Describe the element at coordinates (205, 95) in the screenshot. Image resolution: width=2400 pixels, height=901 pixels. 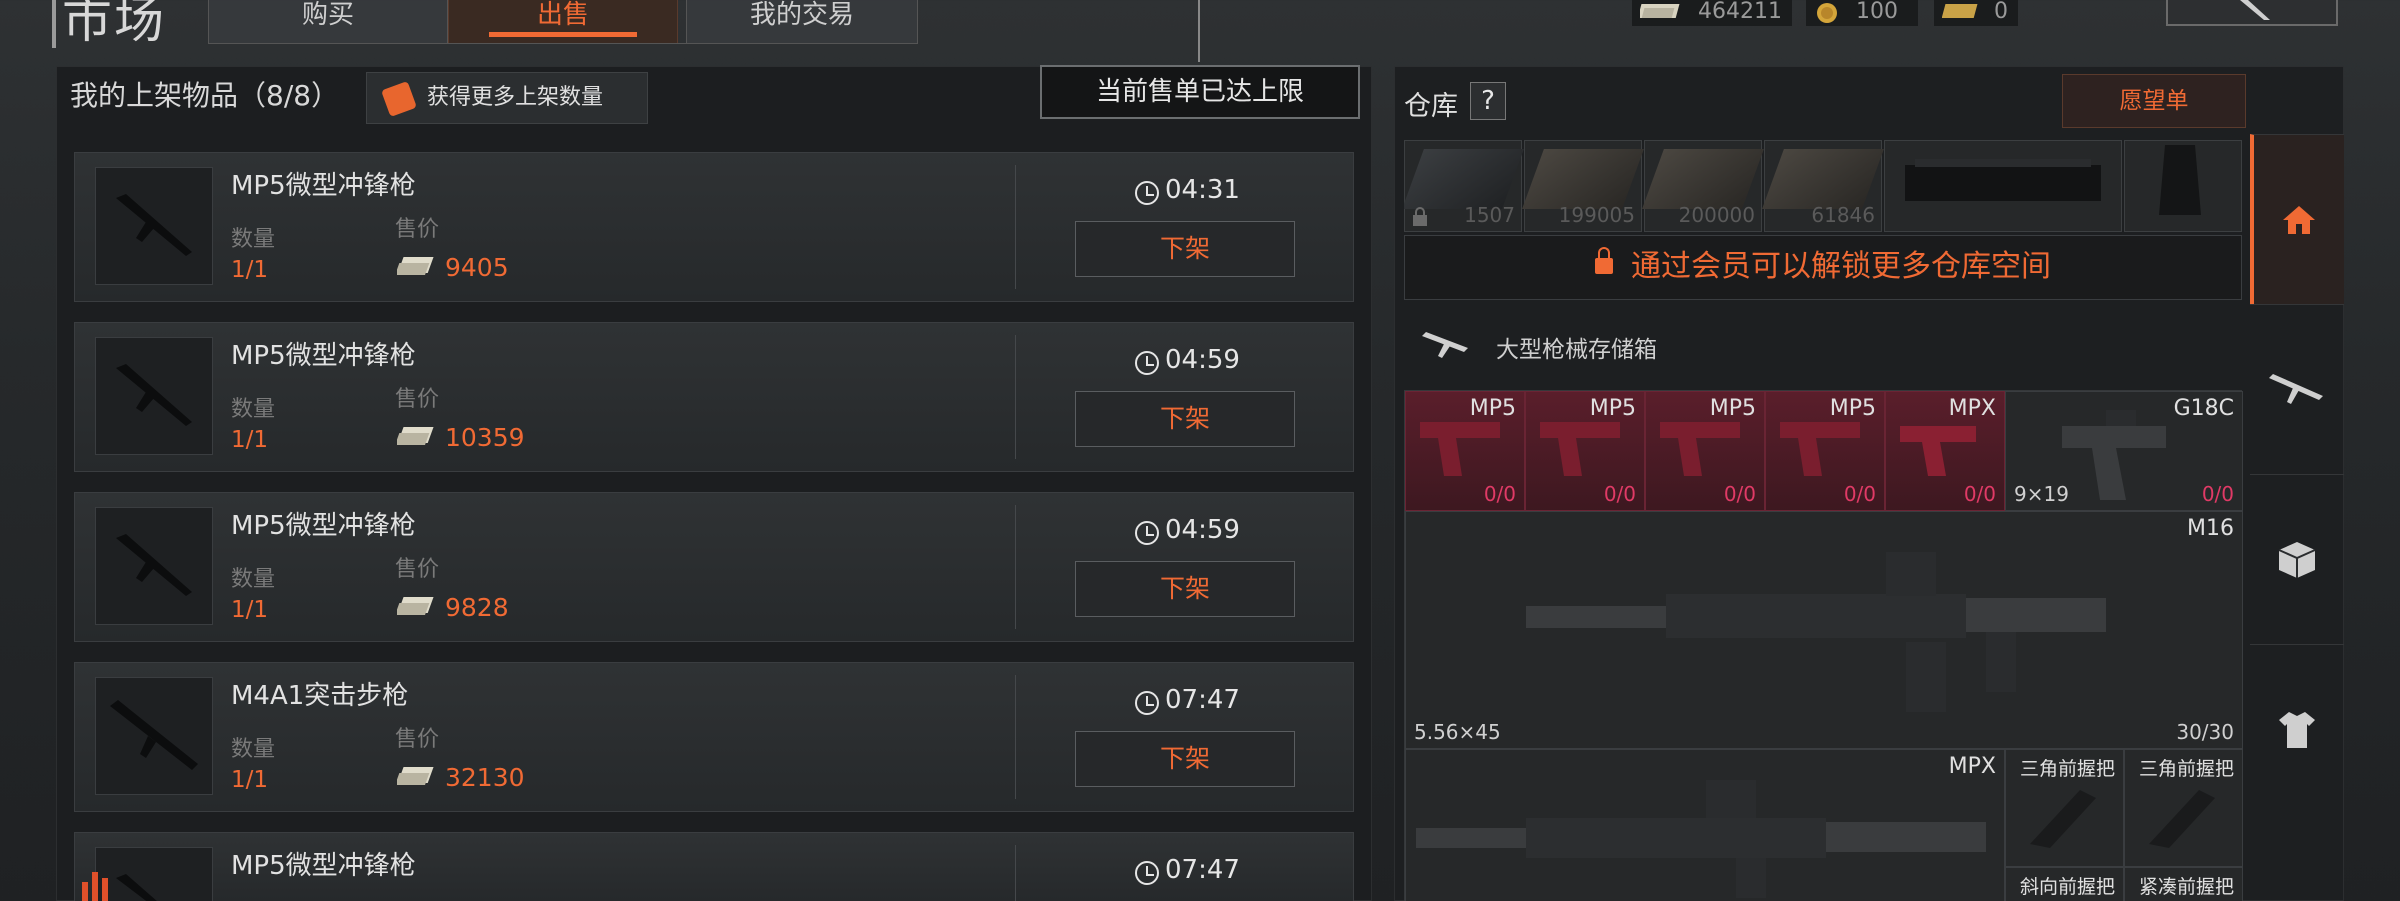
I see `listings-title: 我的上架物品（8/8）` at that location.